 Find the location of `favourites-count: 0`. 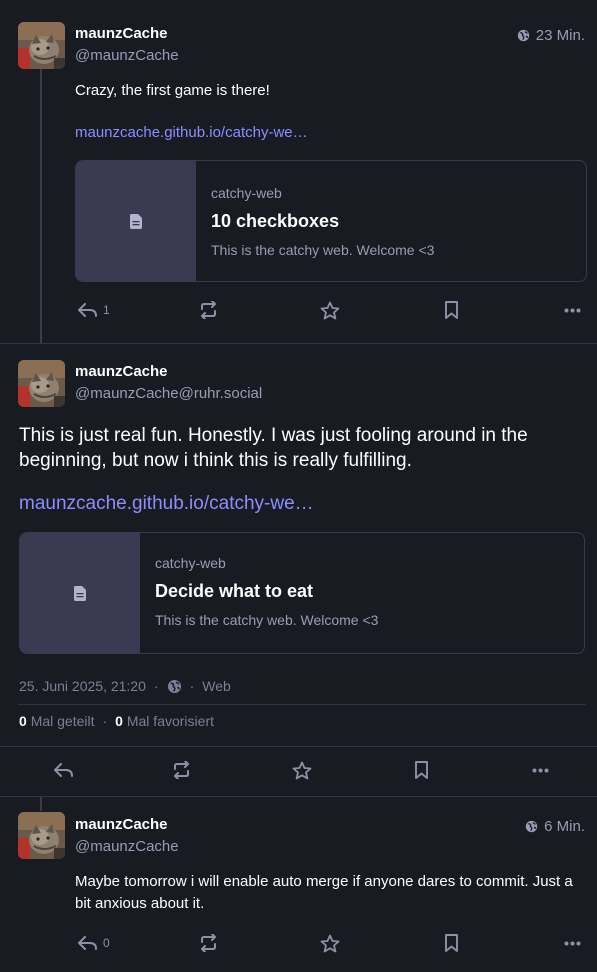

favourites-count: 0 is located at coordinates (119, 721).